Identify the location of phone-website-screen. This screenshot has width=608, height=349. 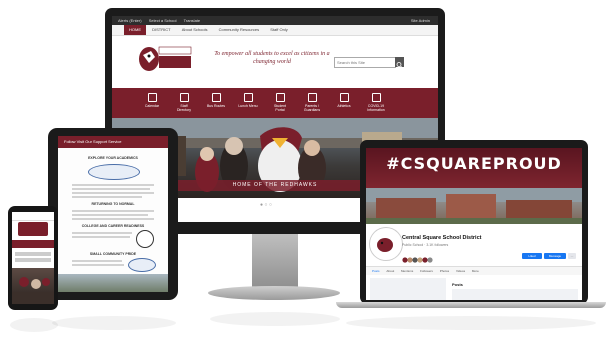
(33, 258).